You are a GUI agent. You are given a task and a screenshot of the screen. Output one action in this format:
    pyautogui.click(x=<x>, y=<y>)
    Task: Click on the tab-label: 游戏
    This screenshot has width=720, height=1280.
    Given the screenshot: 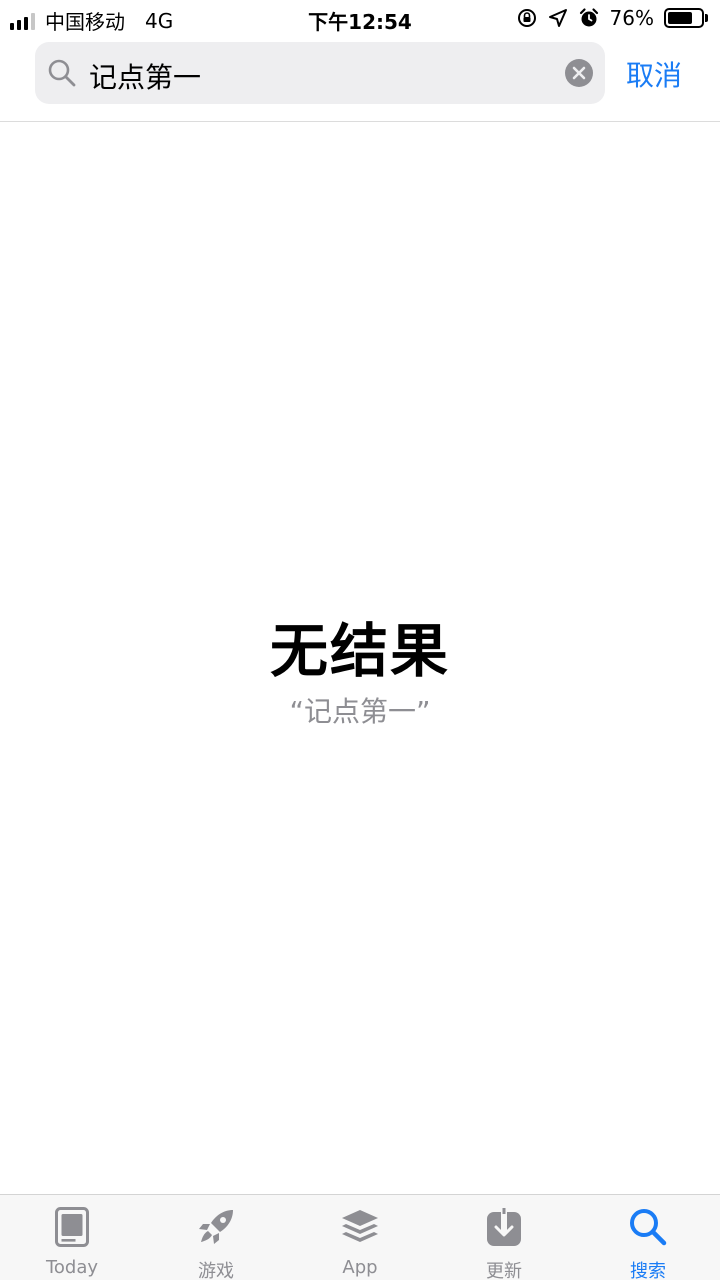 What is the action you would take?
    pyautogui.click(x=216, y=1270)
    